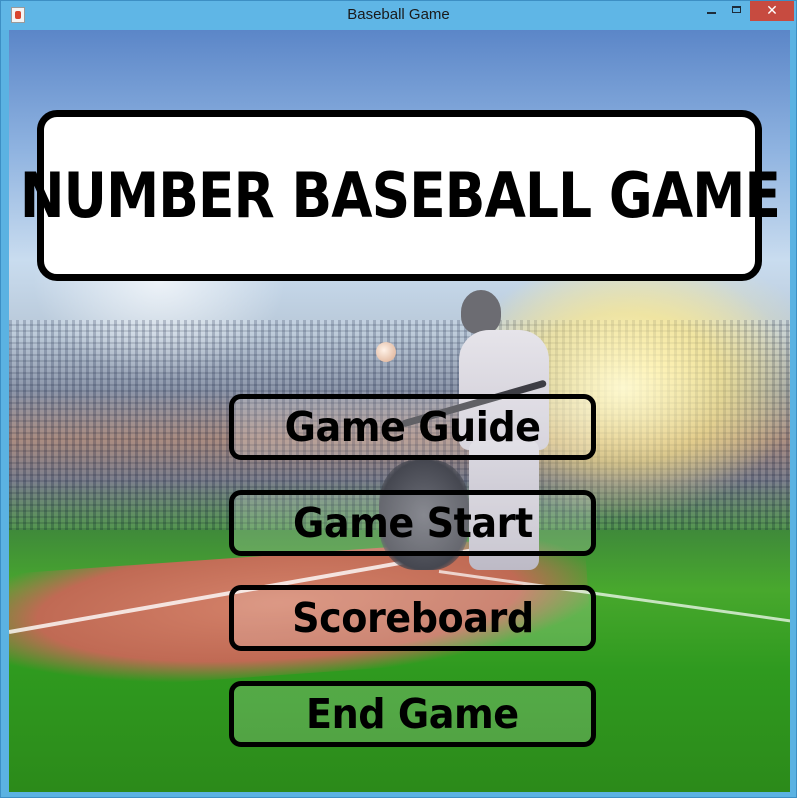  I want to click on title-bar: Baseball Game ✕, so click(398, 15).